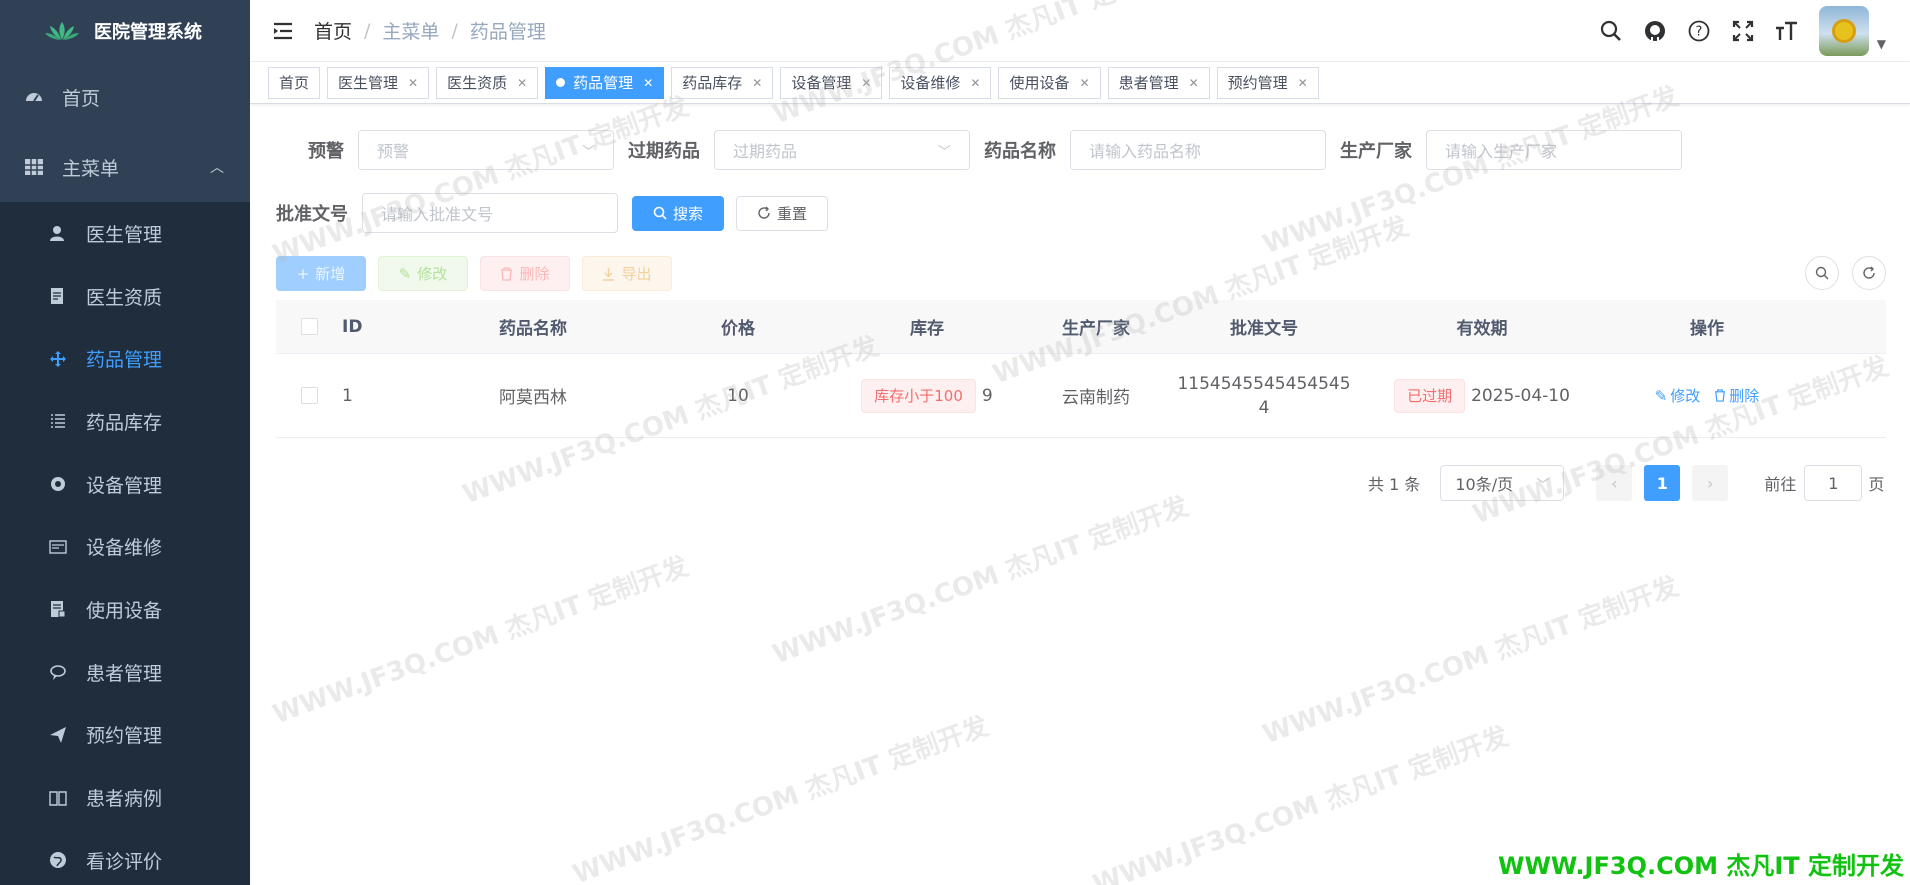  What do you see at coordinates (58, 421) in the screenshot?
I see `list-icon` at bounding box center [58, 421].